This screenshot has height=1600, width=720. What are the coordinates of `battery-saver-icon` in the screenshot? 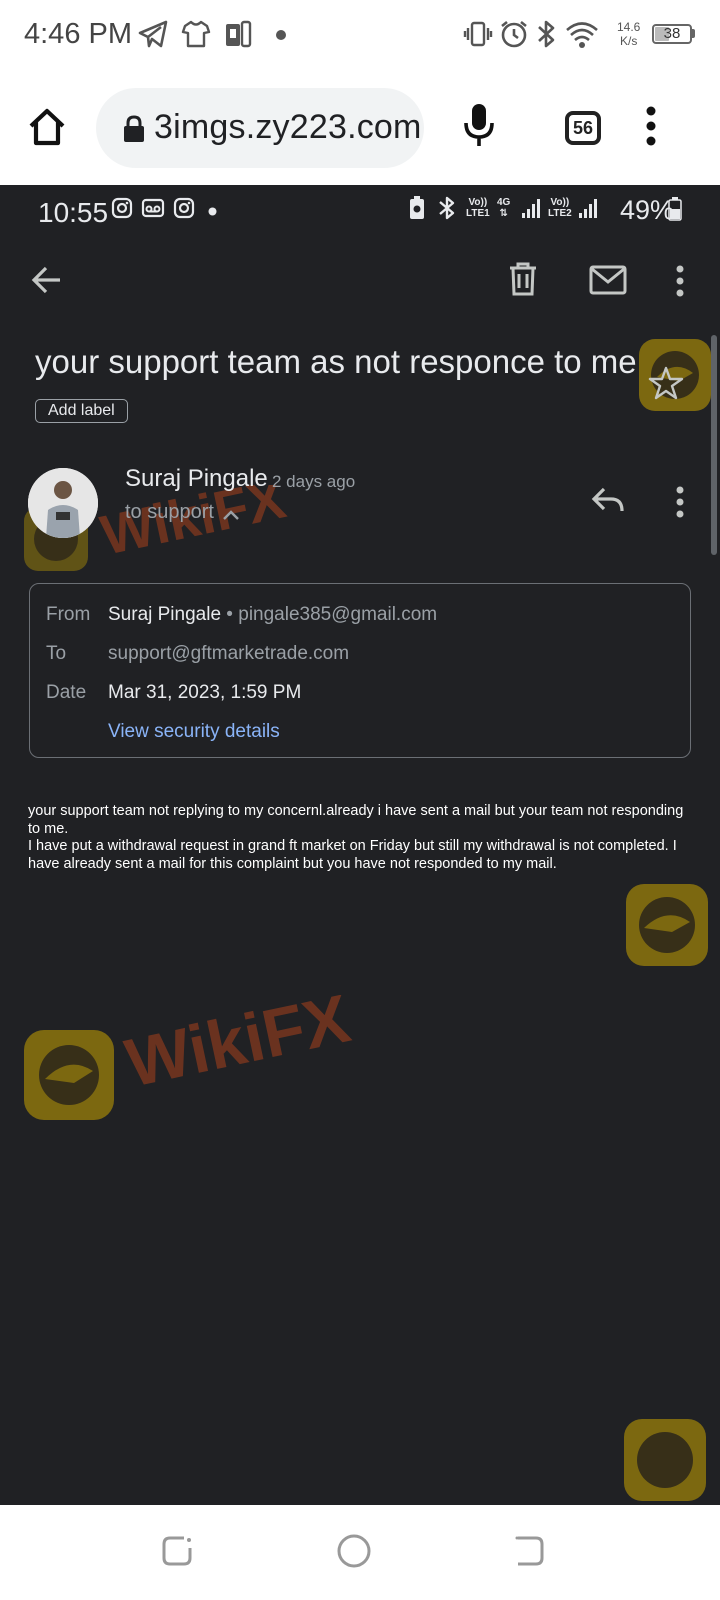 It's located at (417, 210).